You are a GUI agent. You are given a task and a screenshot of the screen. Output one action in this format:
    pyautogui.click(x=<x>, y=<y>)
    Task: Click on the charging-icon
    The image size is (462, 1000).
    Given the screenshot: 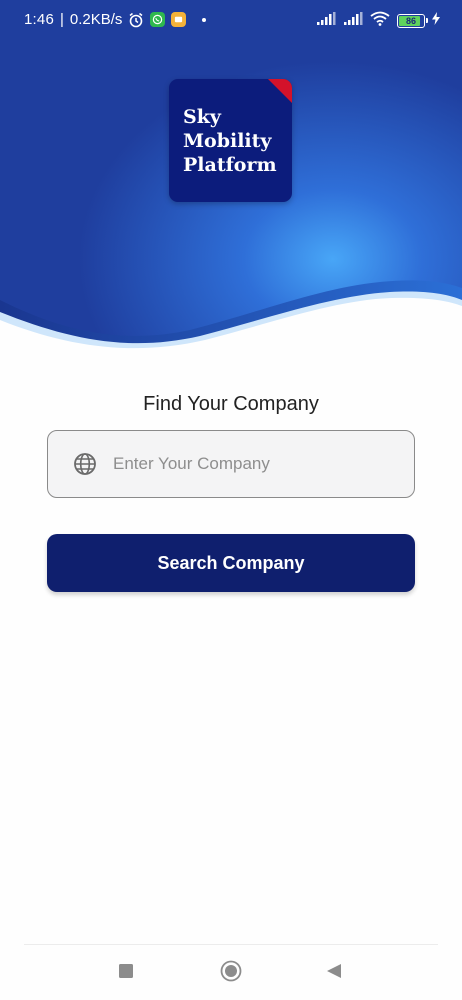 What is the action you would take?
    pyautogui.click(x=436, y=20)
    